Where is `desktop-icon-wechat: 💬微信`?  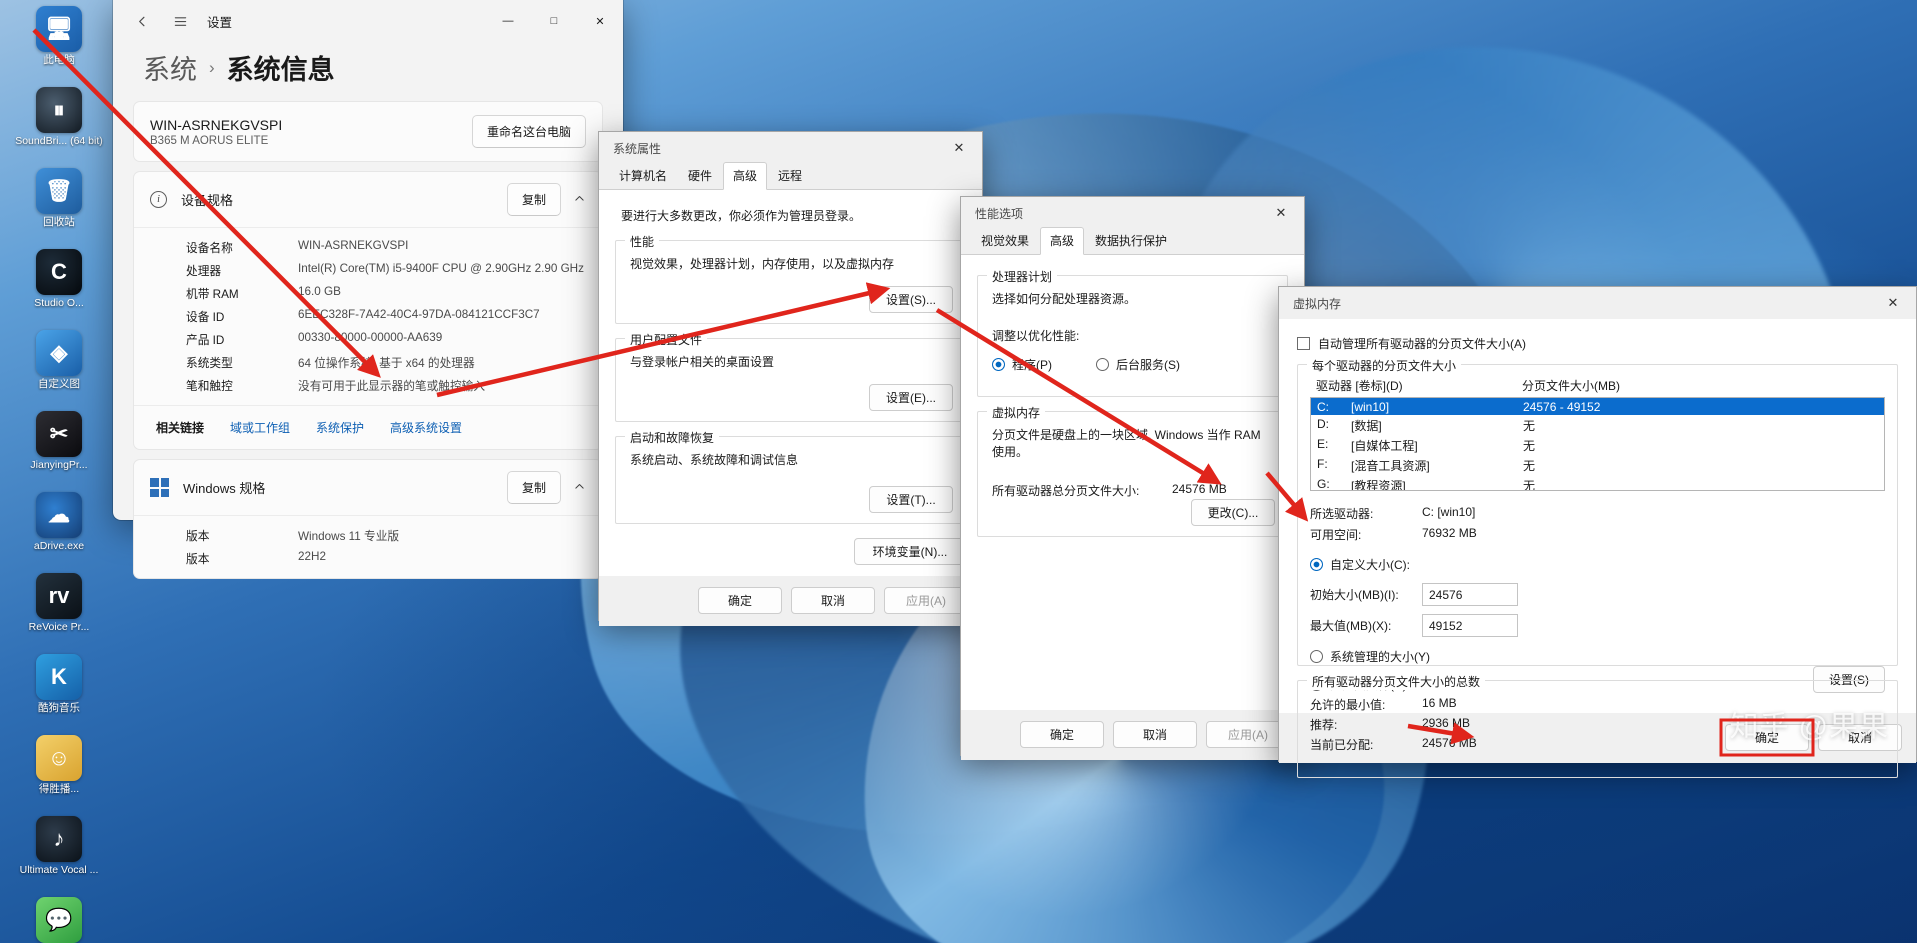
desktop-icon-wechat: 💬微信 is located at coordinates (59, 920).